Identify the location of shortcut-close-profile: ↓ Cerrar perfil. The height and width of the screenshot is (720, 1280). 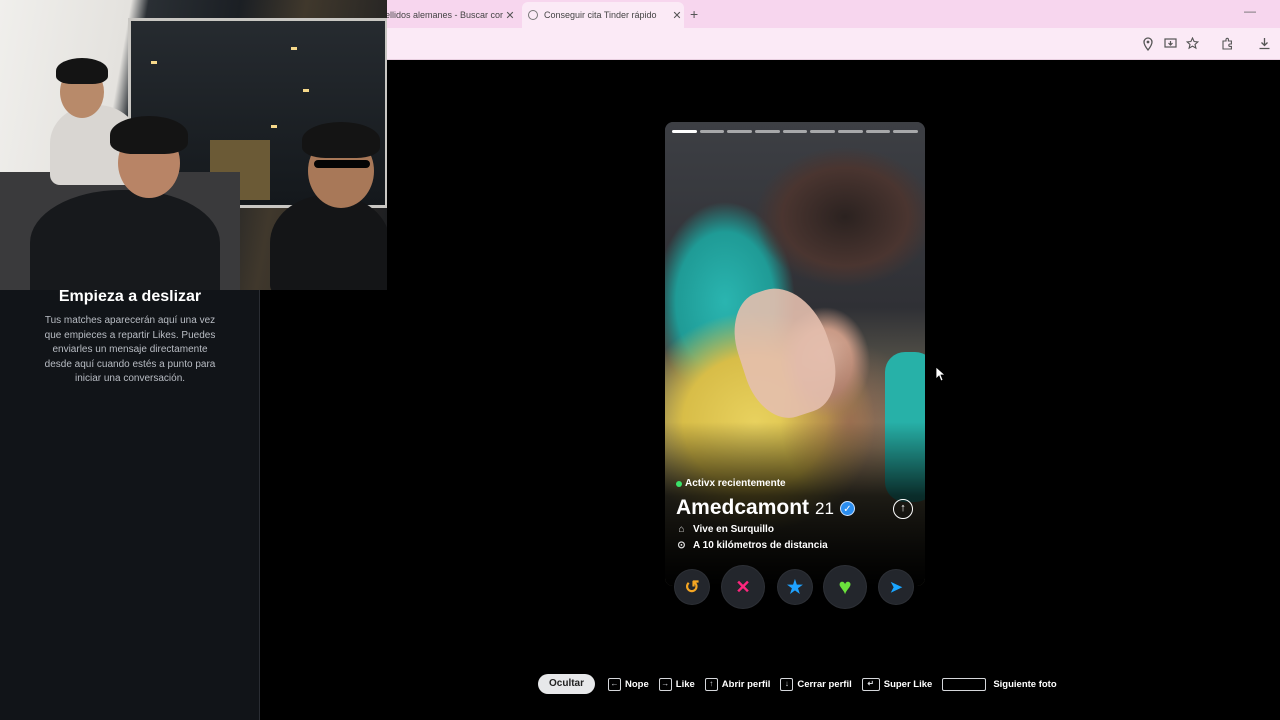
(816, 684).